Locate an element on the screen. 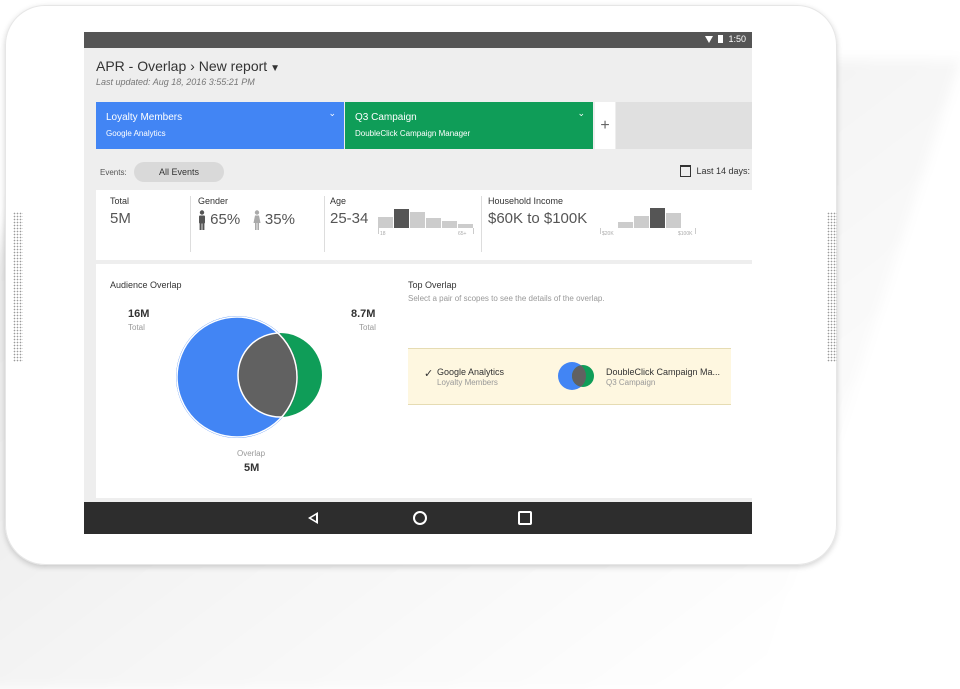 The height and width of the screenshot is (689, 960). report-name: New report is located at coordinates (233, 66).